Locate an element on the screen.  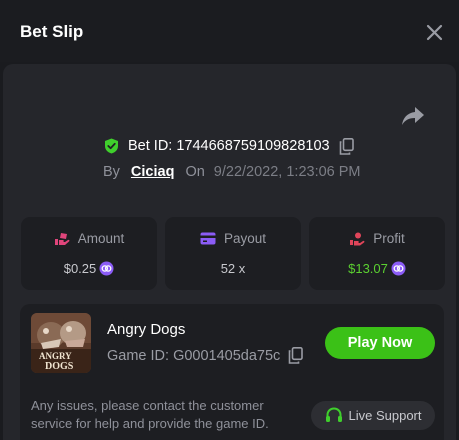
copy-bet-id-icon is located at coordinates (346, 146).